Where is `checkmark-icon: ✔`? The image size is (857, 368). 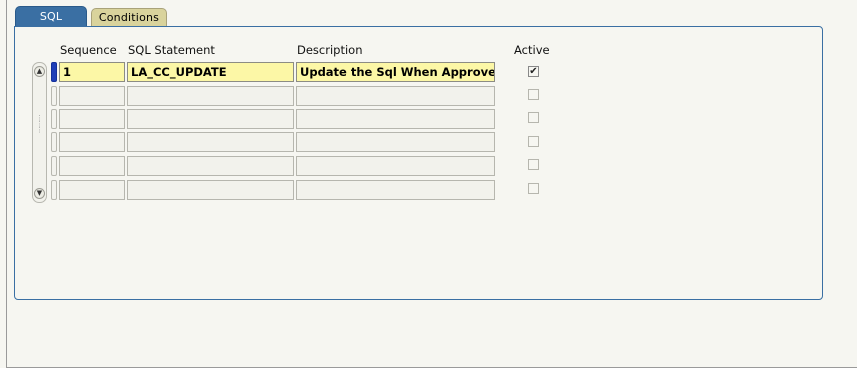
checkmark-icon: ✔ is located at coordinates (533, 71).